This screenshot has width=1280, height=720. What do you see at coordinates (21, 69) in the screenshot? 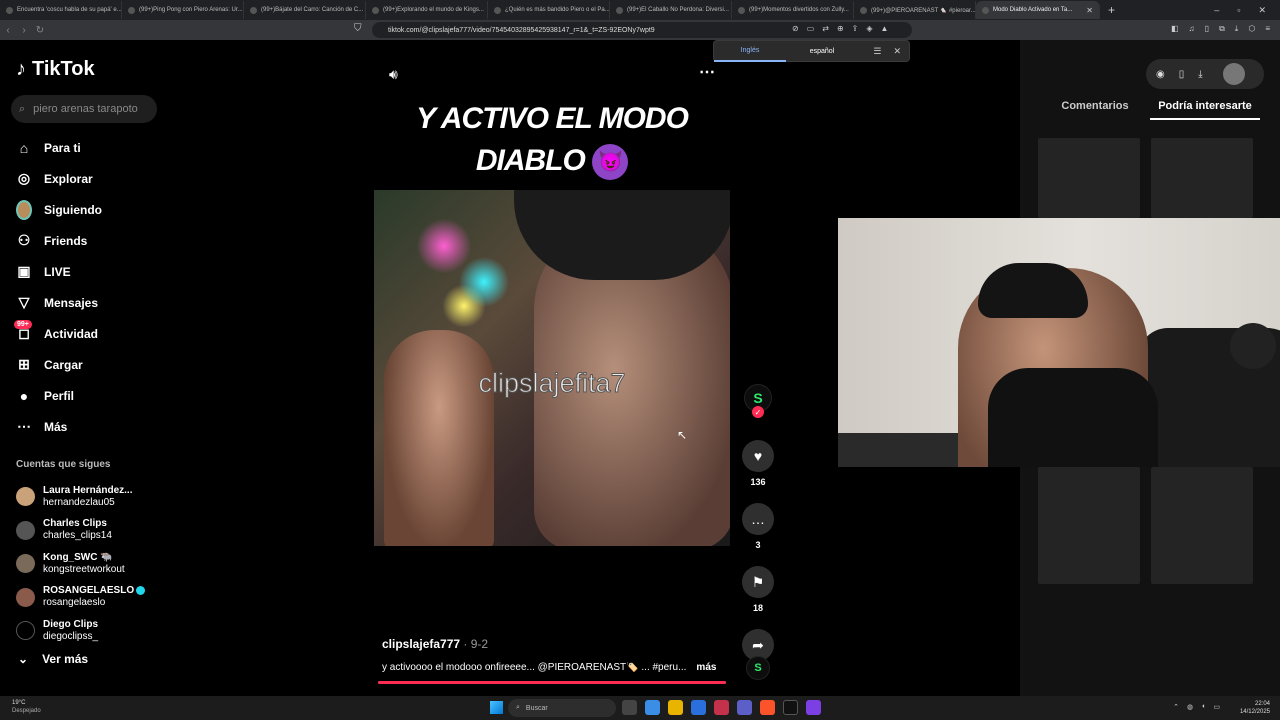
I see `tiktok-note-icon: ♪` at bounding box center [21, 69].